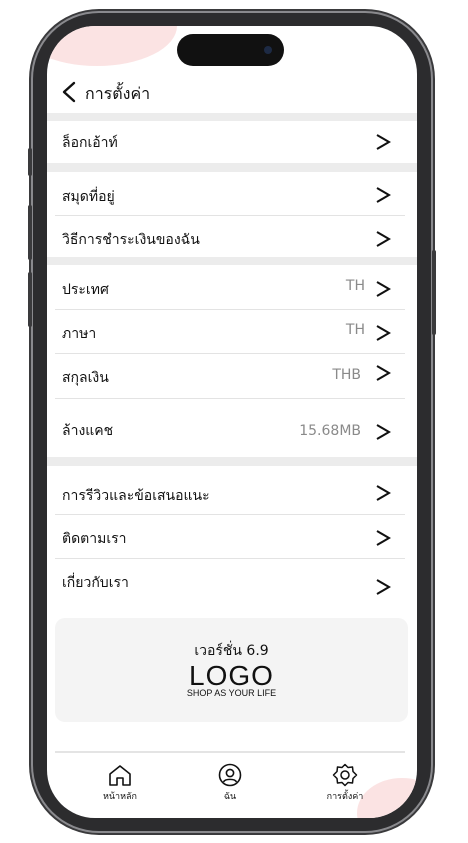 Image resolution: width=468 pixels, height=843 pixels. What do you see at coordinates (230, 775) in the screenshot?
I see `user-icon` at bounding box center [230, 775].